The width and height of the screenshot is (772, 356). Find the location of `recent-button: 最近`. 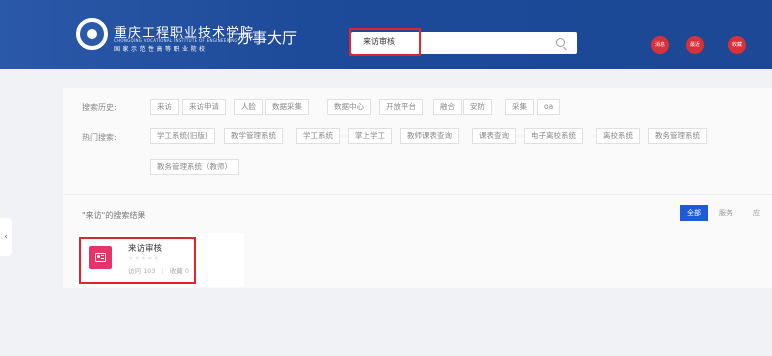

recent-button: 最近 is located at coordinates (695, 45).